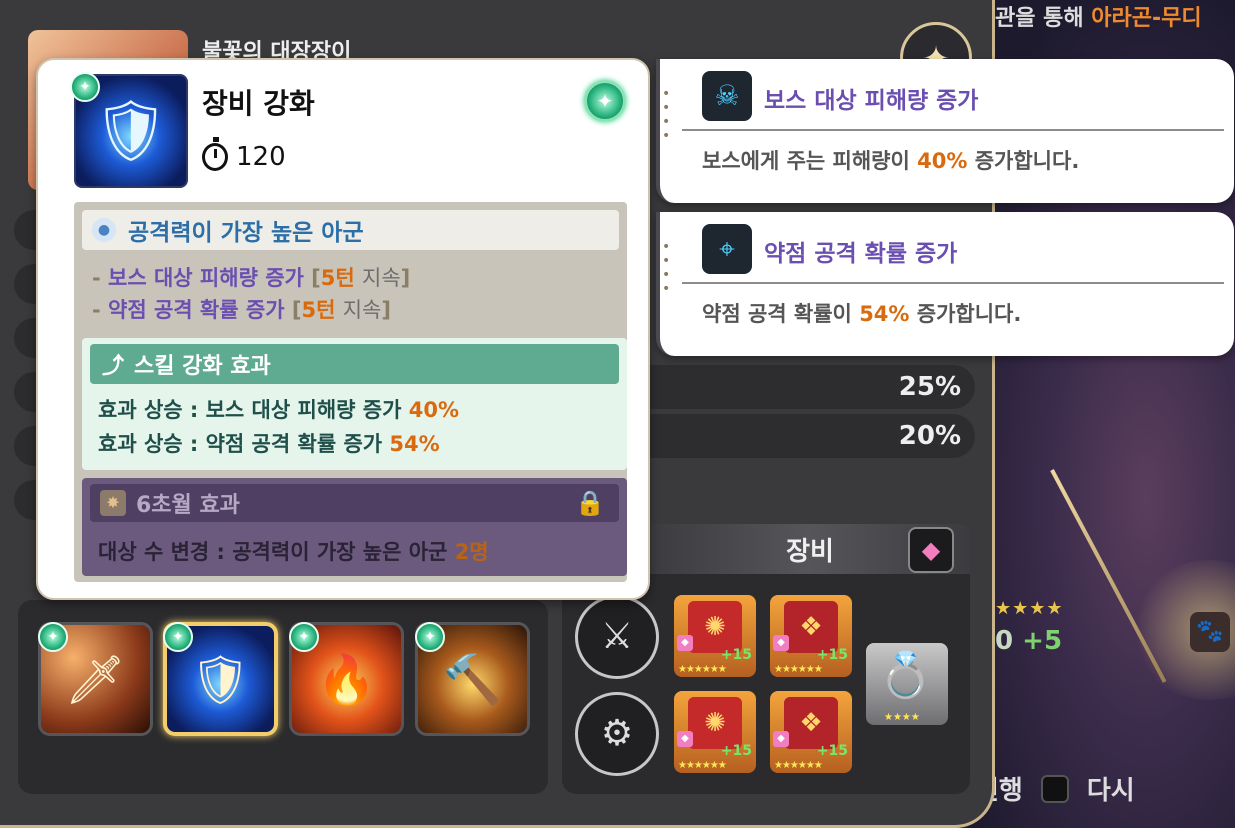  Describe the element at coordinates (1029, 641) in the screenshot. I see `background-level: 0 +5` at that location.